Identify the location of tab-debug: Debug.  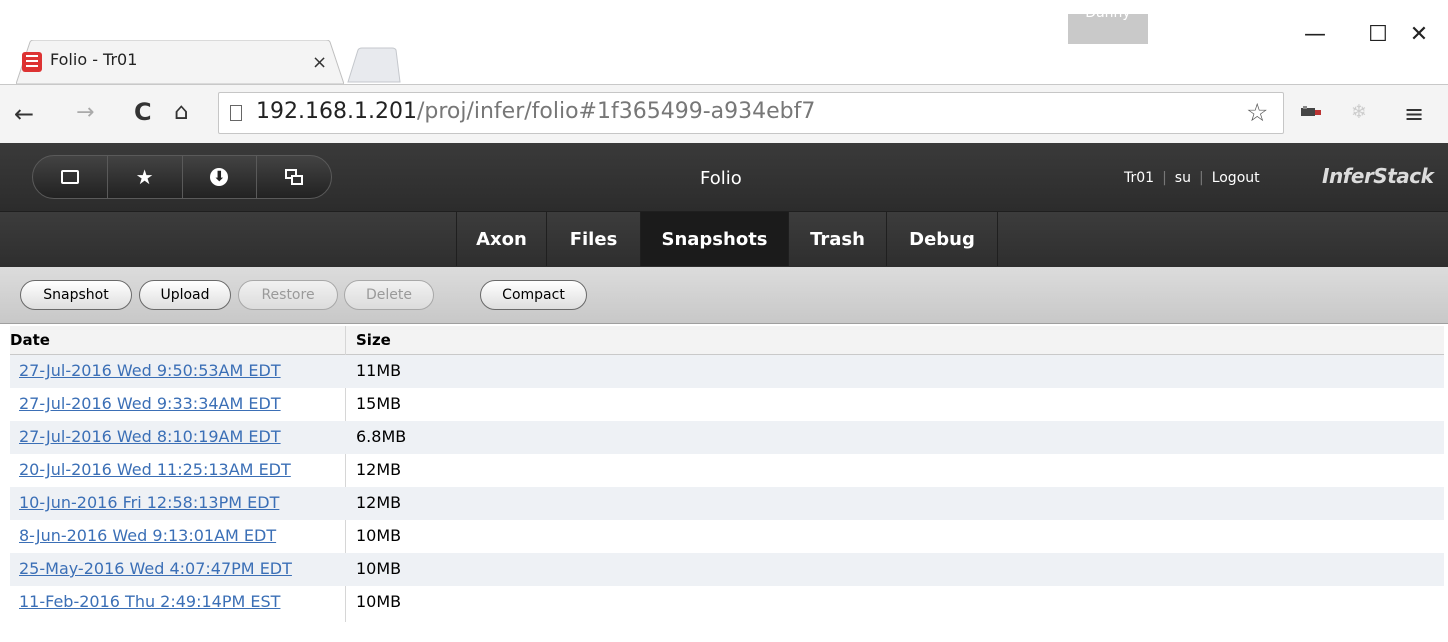
(942, 239).